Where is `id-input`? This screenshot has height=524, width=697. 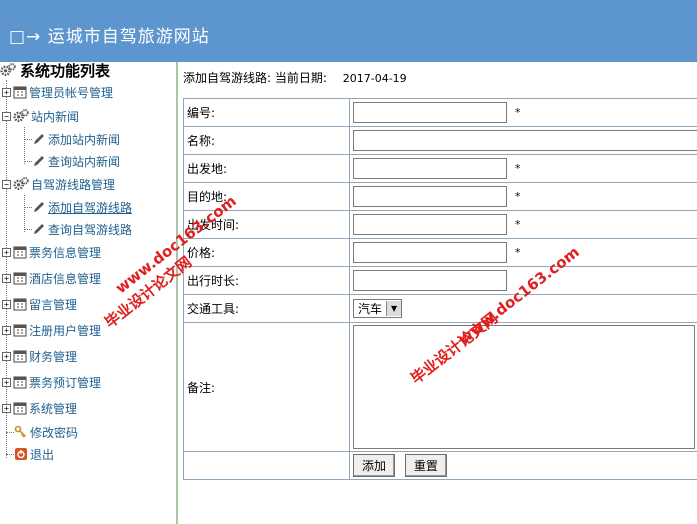
id-input is located at coordinates (430, 112).